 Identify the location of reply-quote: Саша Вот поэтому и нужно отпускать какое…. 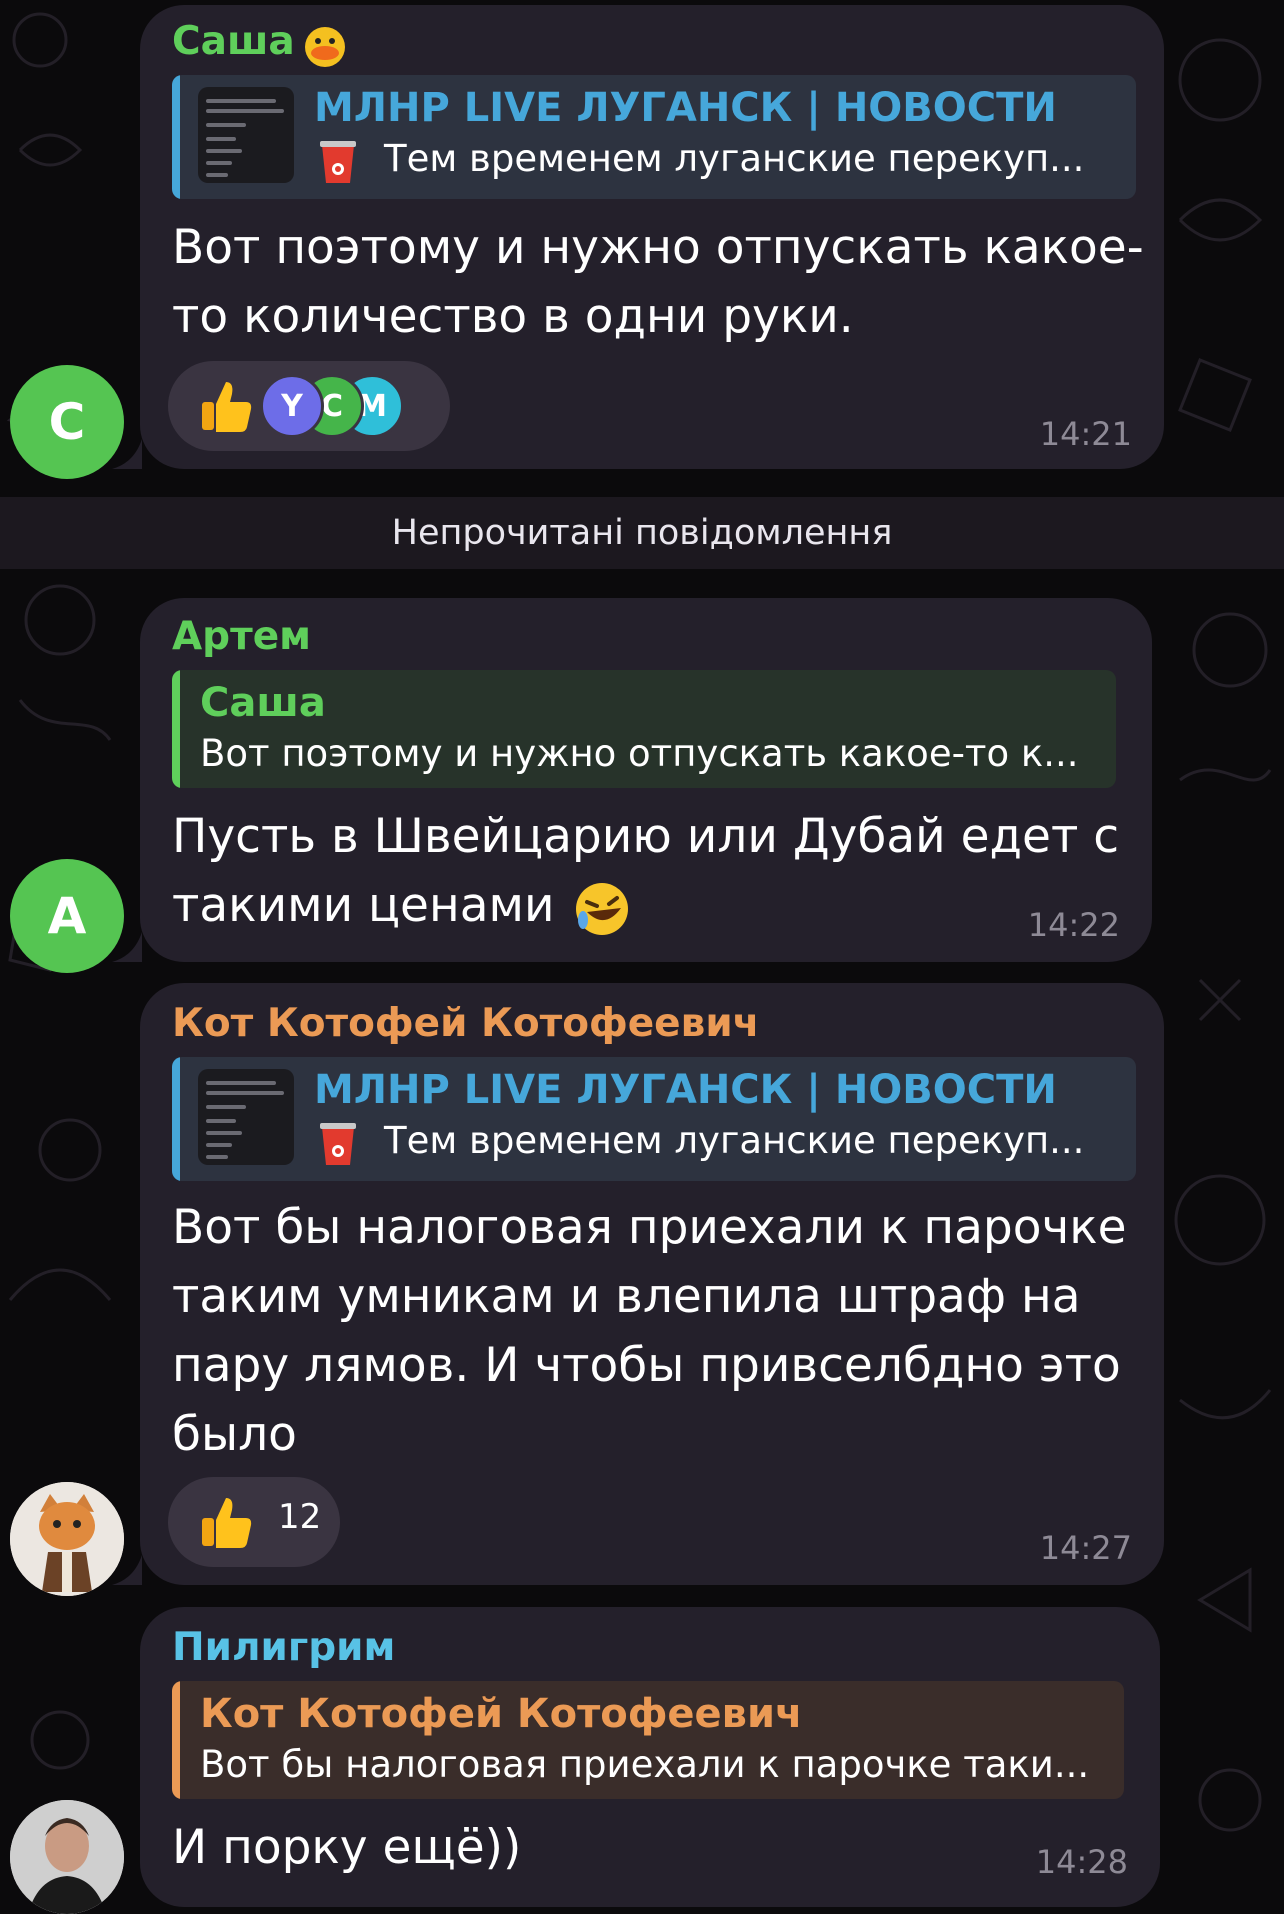
(644, 729).